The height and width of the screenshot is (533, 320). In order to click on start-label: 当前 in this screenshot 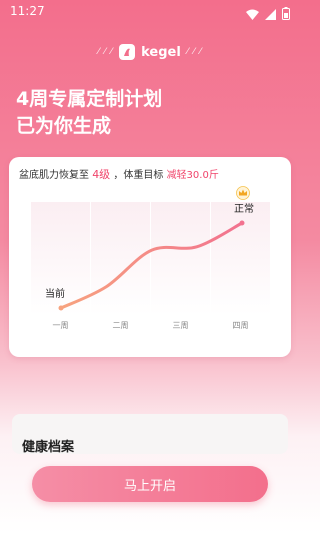, I will do `click(55, 293)`.